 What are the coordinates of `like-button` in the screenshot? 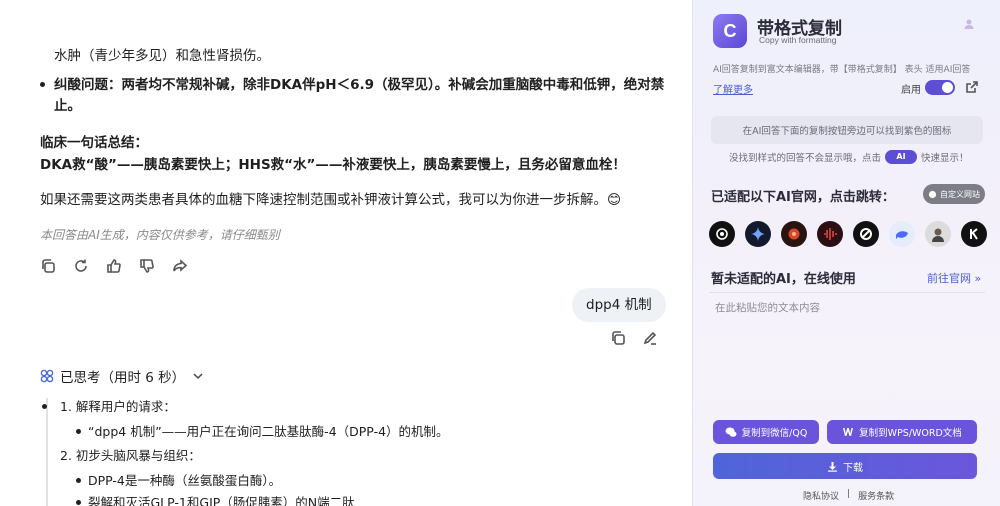 It's located at (114, 266).